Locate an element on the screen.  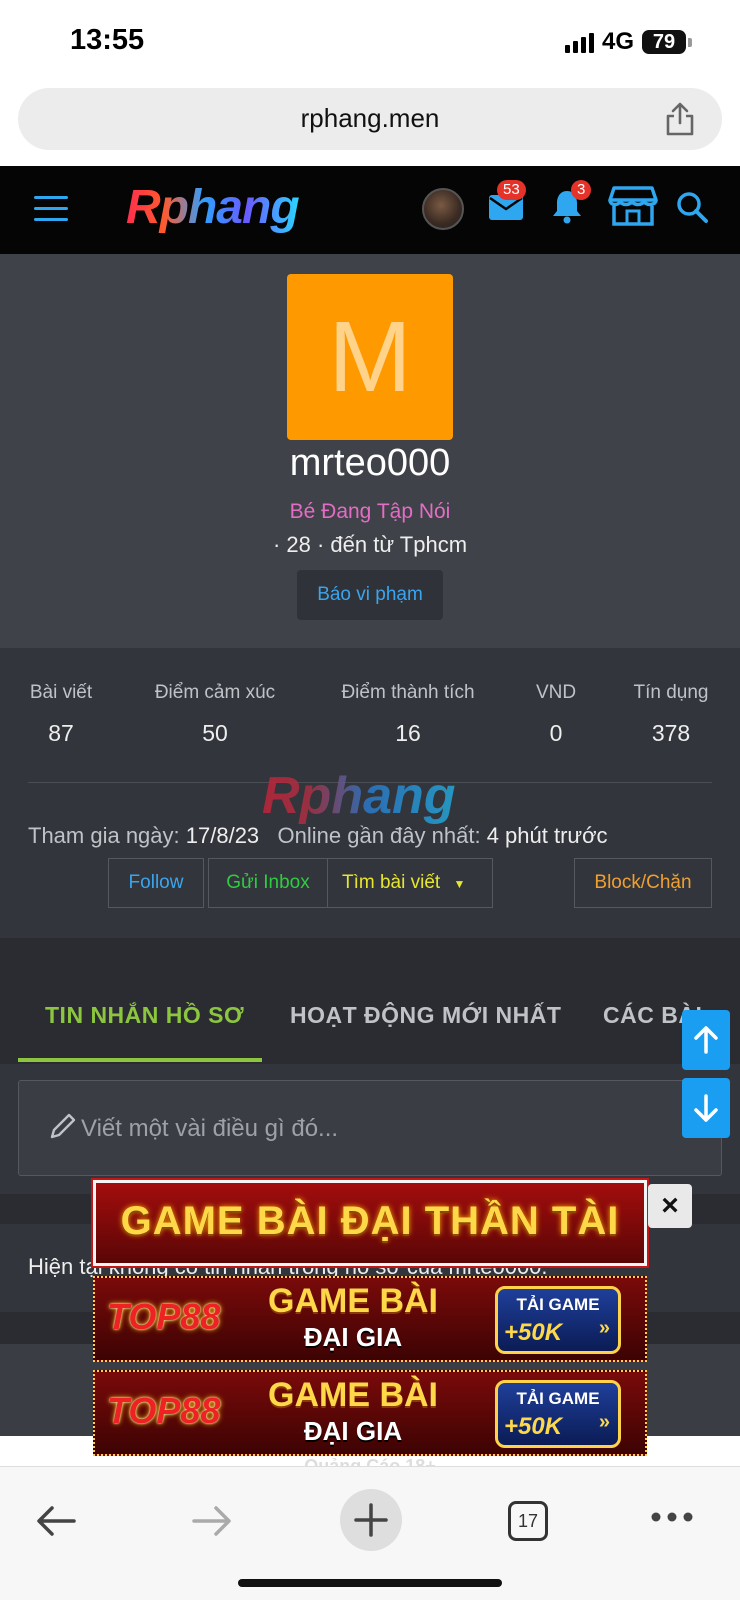
user-meta: · 28 · đến từ Tphcm is located at coordinates (370, 544).